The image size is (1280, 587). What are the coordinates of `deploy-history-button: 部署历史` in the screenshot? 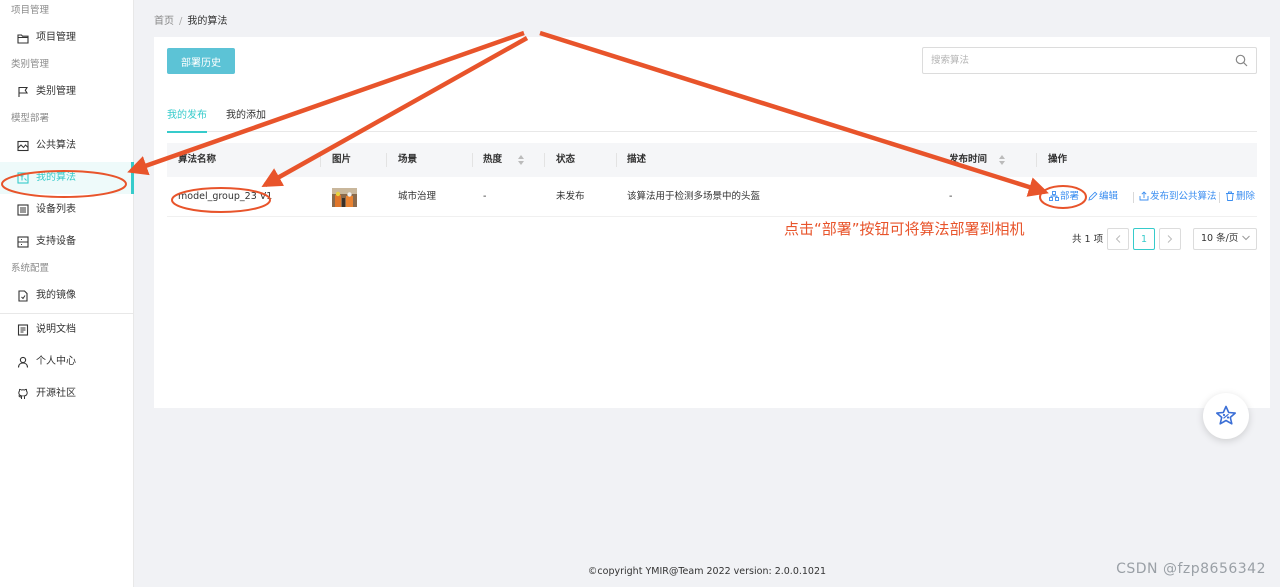 It's located at (201, 61).